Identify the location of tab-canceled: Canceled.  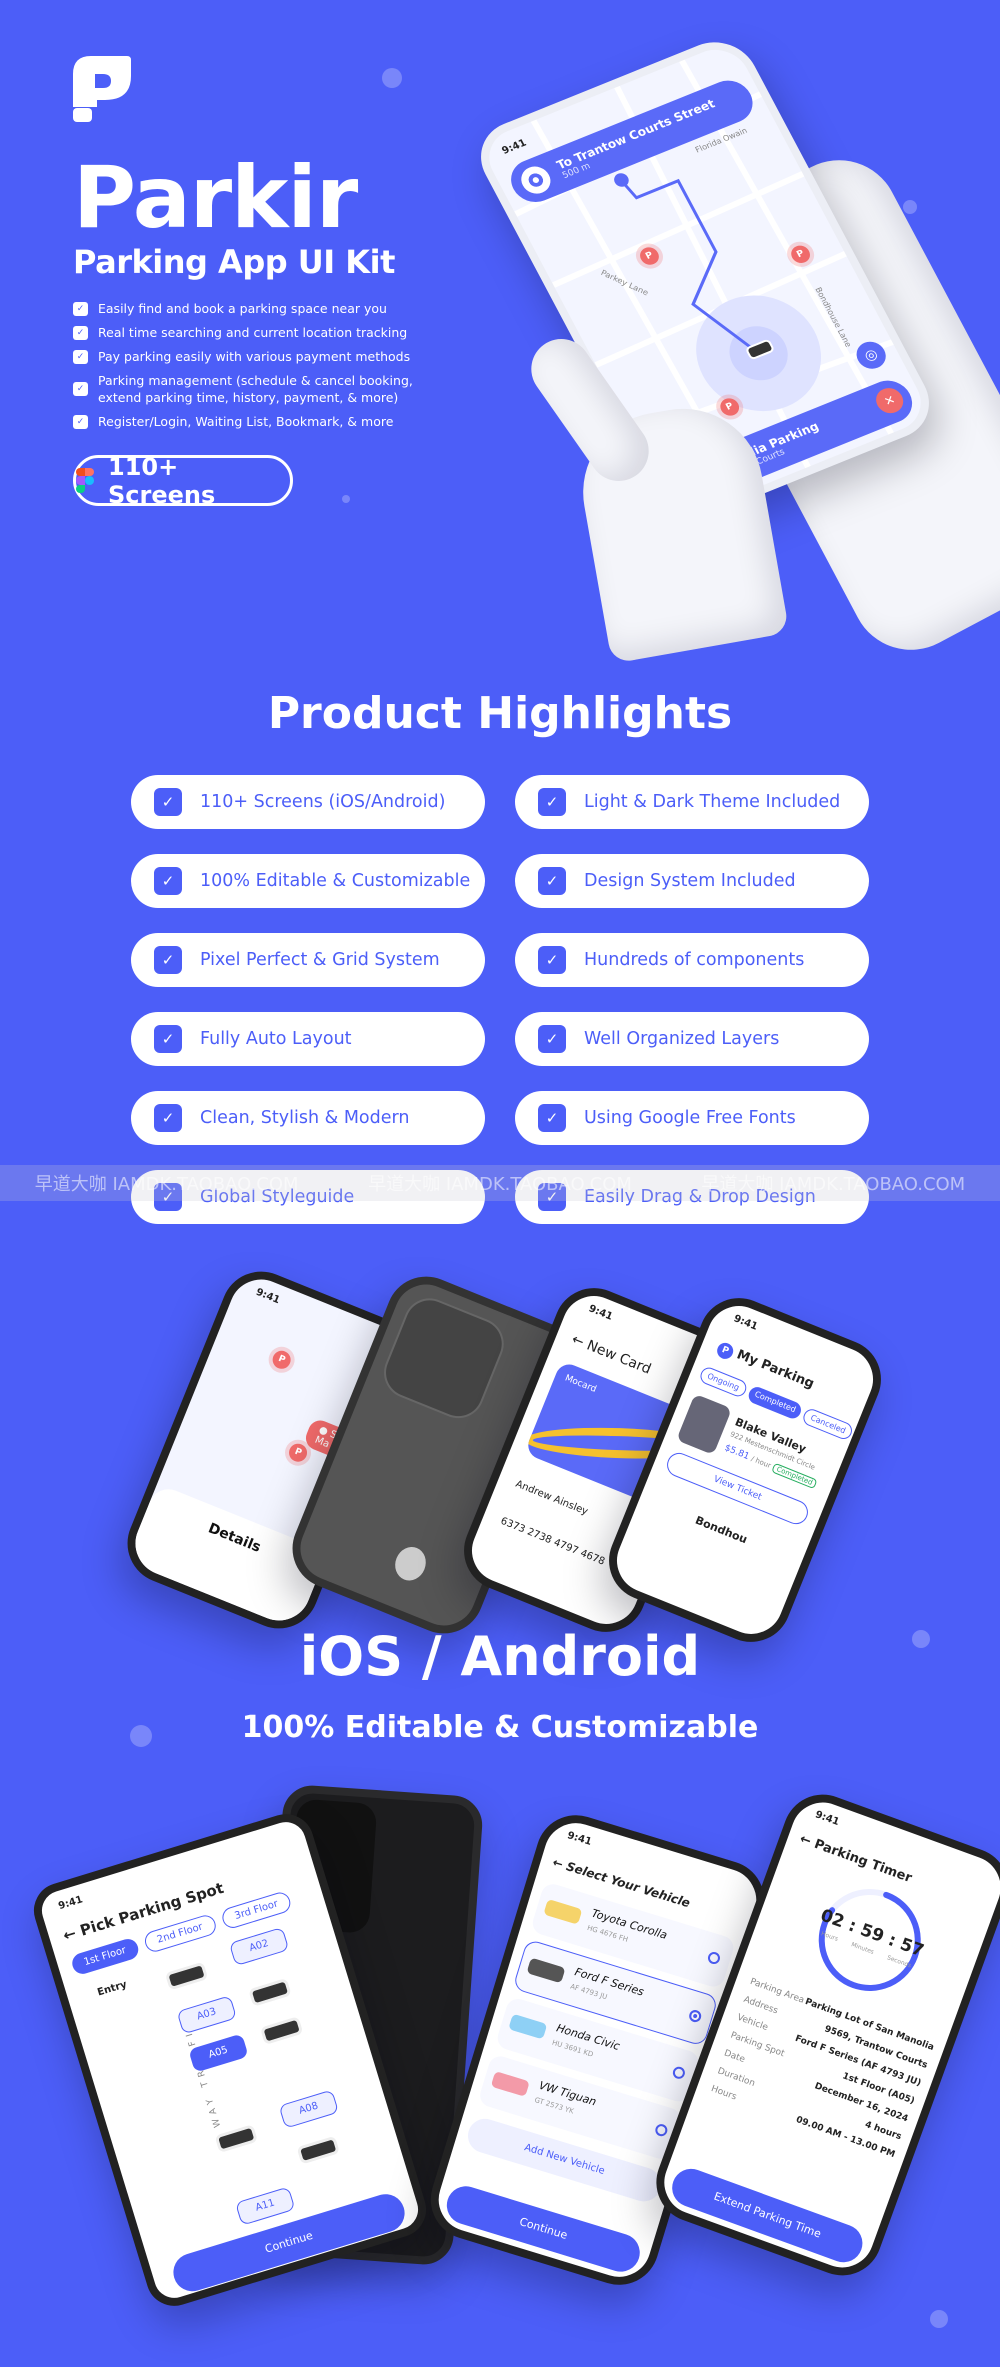
(828, 1424).